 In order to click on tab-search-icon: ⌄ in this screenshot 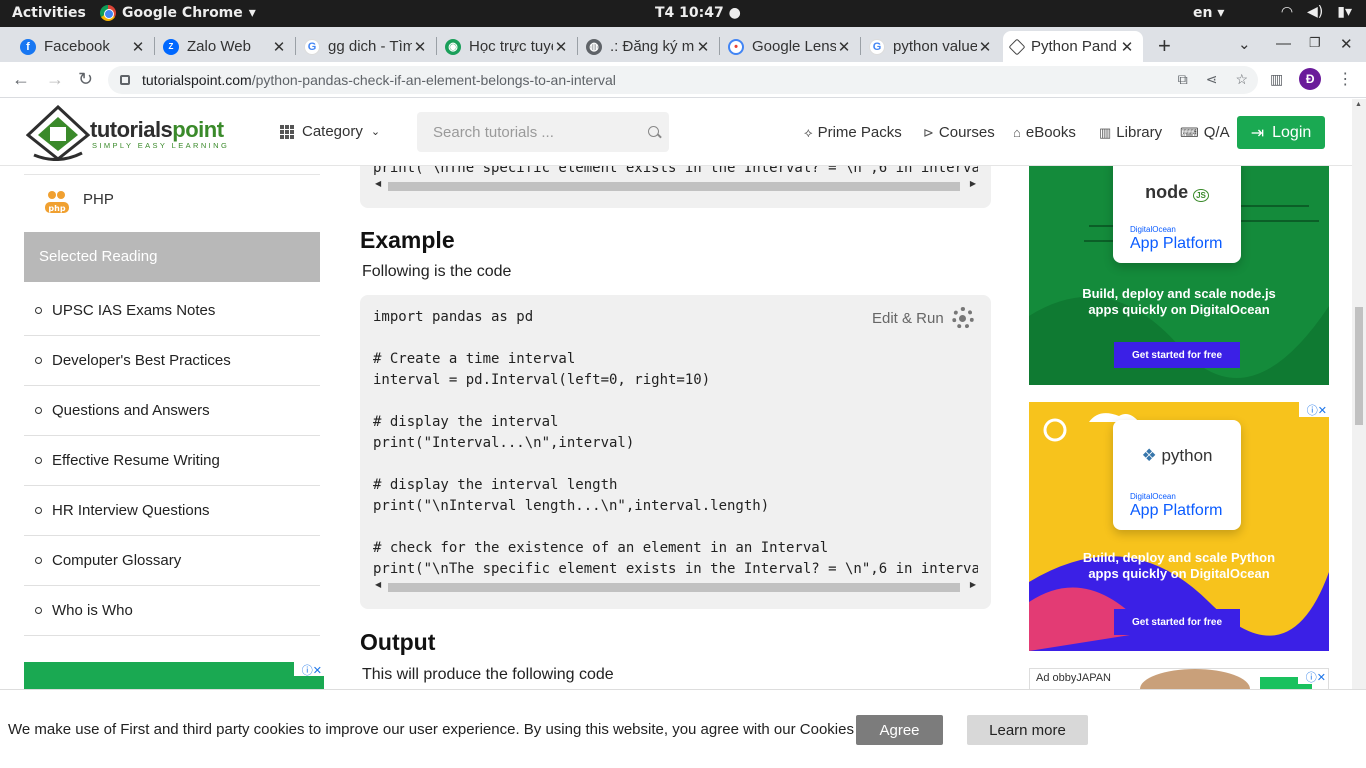, I will do `click(1244, 44)`.